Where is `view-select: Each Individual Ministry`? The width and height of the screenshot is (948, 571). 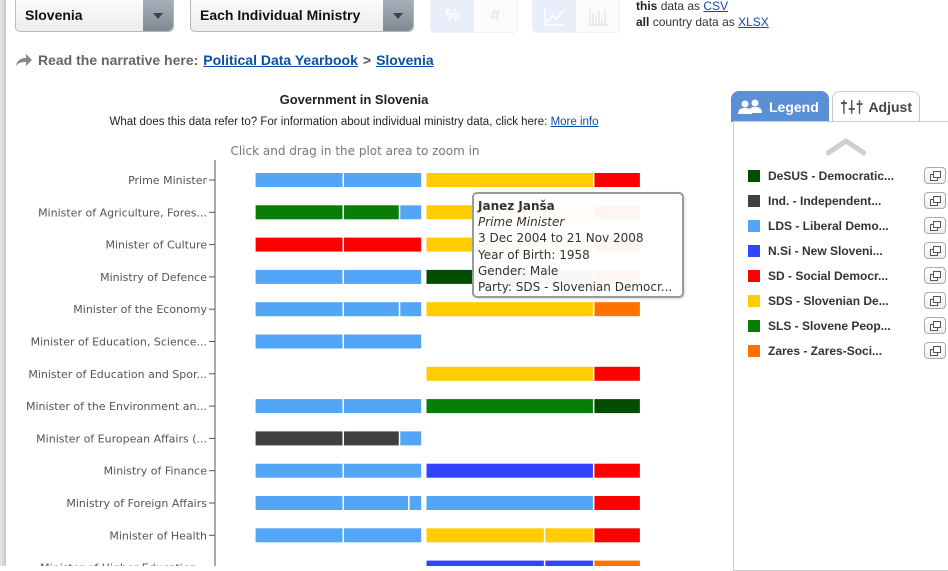 view-select: Each Individual Ministry is located at coordinates (302, 16).